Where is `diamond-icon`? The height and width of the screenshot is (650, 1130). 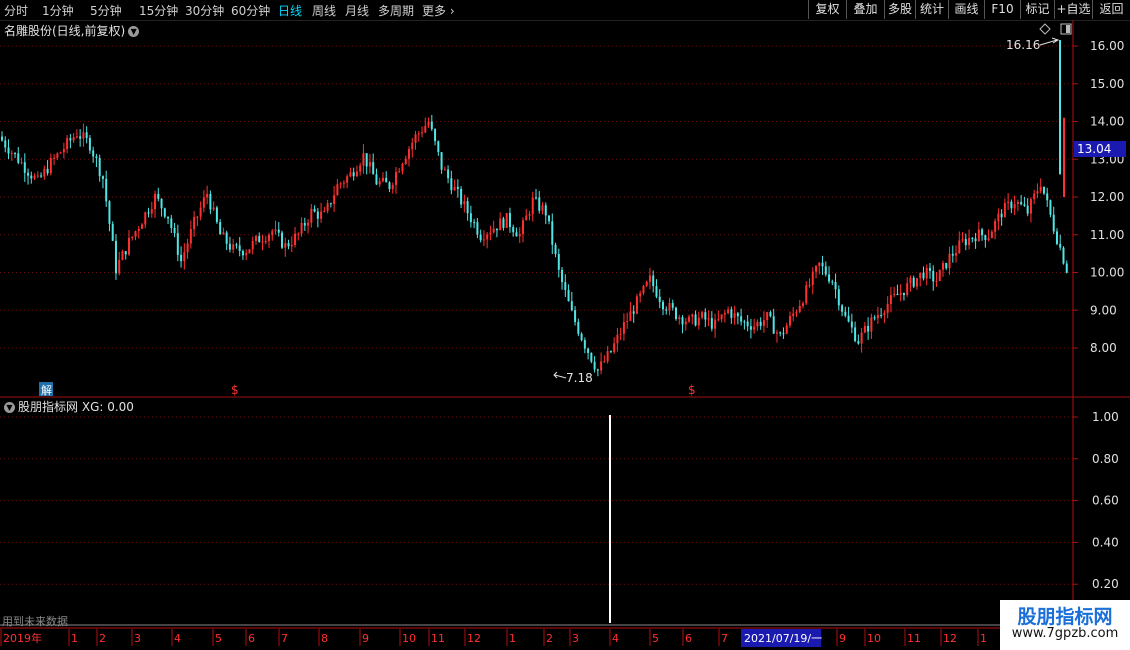 diamond-icon is located at coordinates (1045, 29).